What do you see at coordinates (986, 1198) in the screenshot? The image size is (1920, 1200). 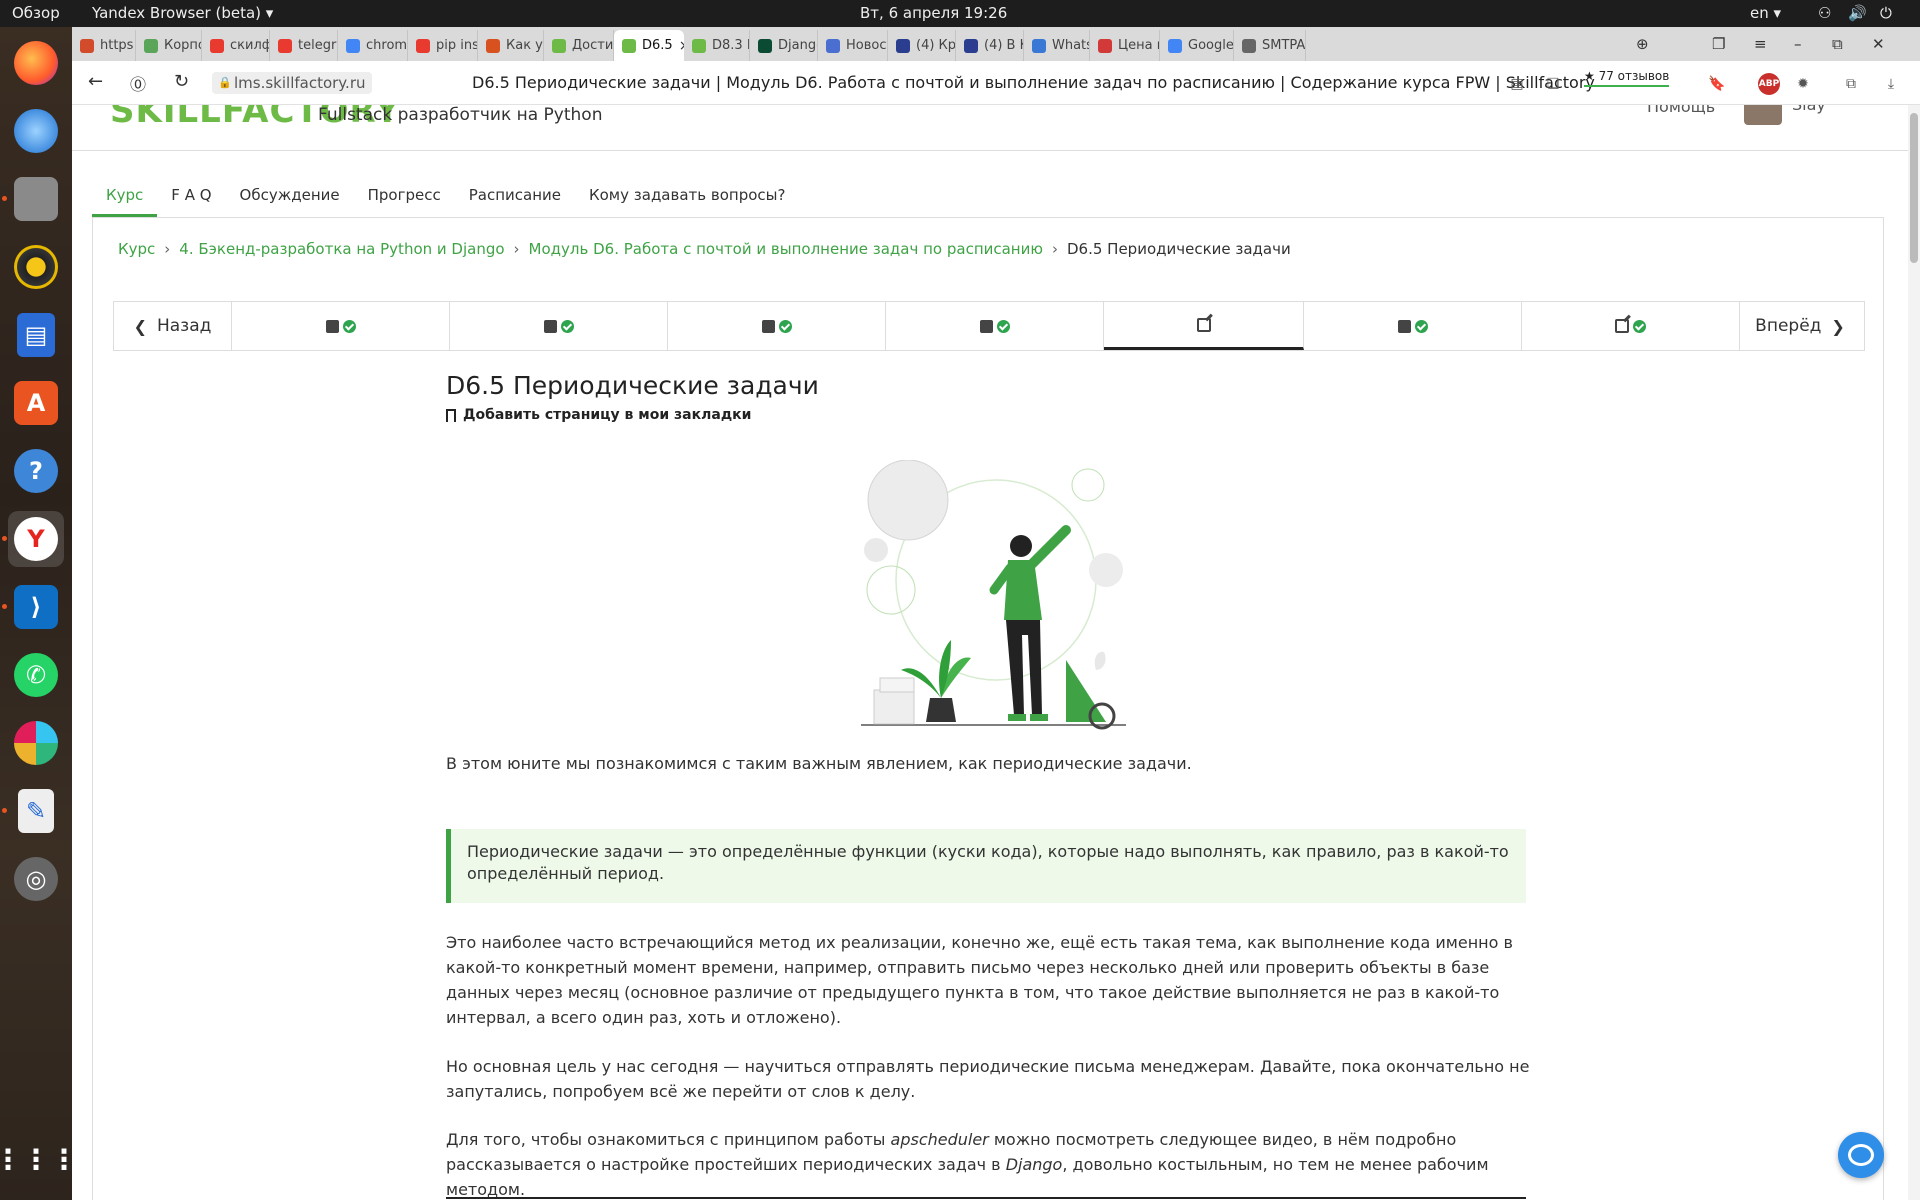 I see `divider` at bounding box center [986, 1198].